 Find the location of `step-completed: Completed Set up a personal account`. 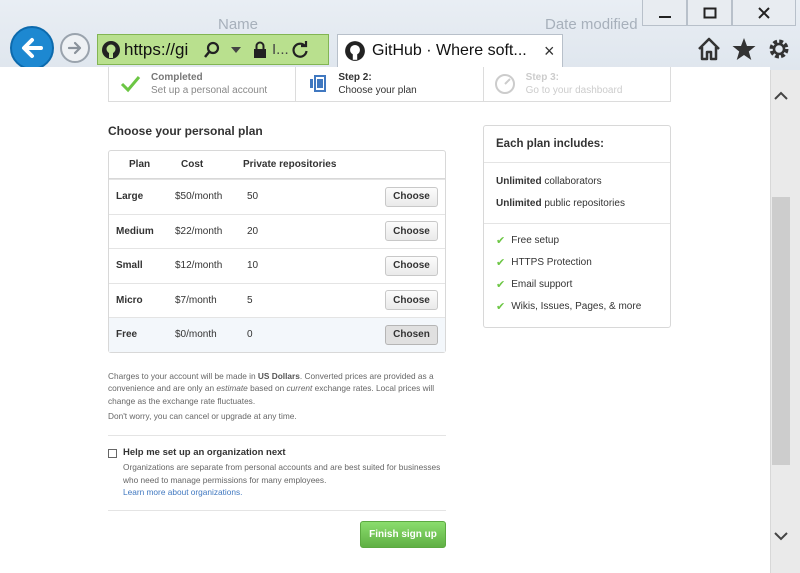

step-completed: Completed Set up a personal account is located at coordinates (203, 84).